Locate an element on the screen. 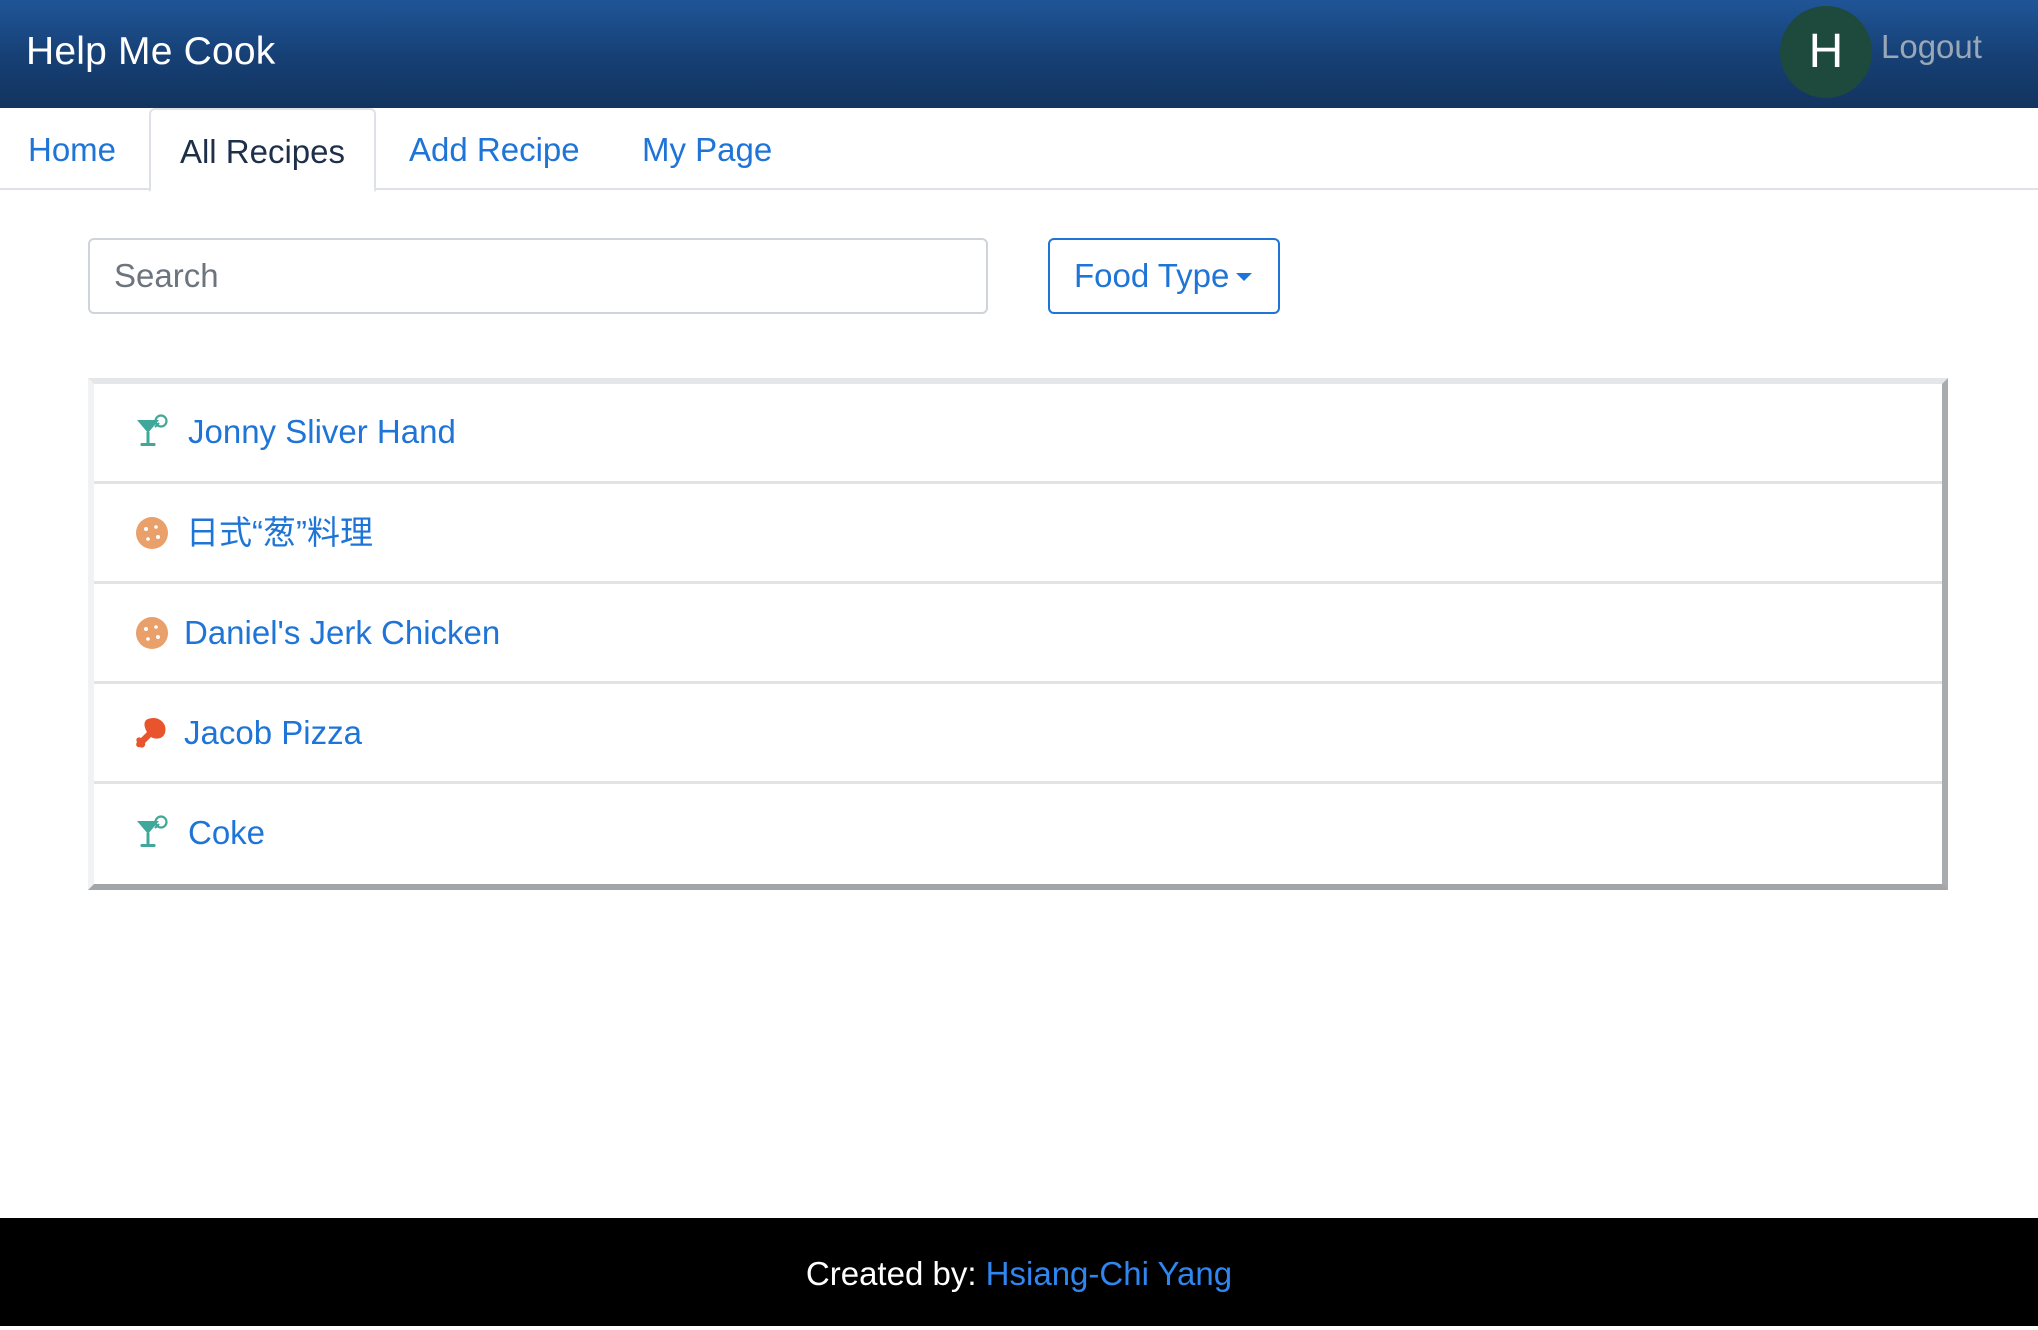 This screenshot has height=1330, width=2038. recipe-name: Coke is located at coordinates (226, 833).